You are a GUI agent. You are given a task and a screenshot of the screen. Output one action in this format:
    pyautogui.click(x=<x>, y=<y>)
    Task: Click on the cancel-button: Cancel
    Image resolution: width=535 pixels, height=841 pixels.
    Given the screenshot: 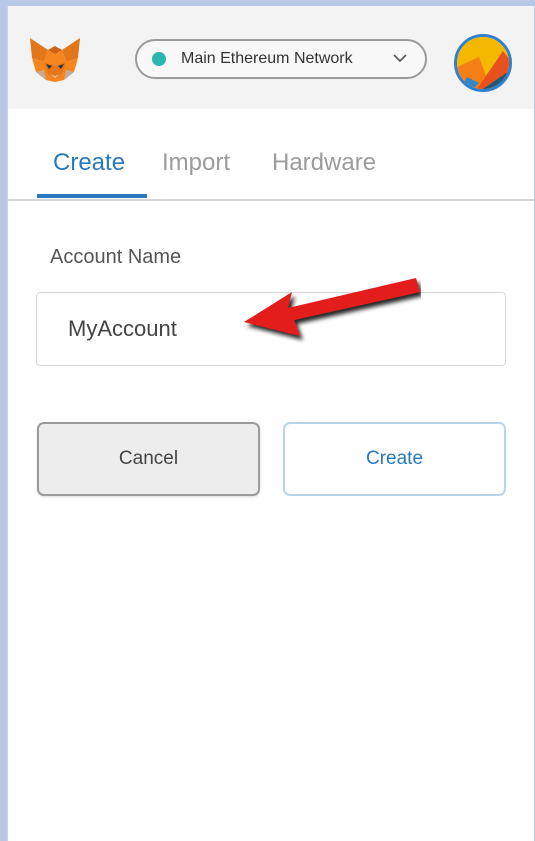 What is the action you would take?
    pyautogui.click(x=148, y=459)
    